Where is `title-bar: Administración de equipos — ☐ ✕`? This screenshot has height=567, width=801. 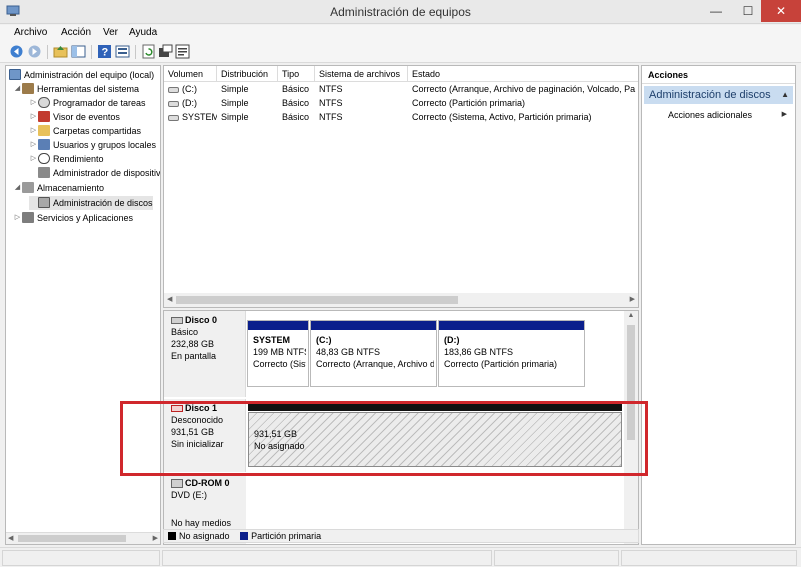 title-bar: Administración de equipos — ☐ ✕ is located at coordinates (400, 12).